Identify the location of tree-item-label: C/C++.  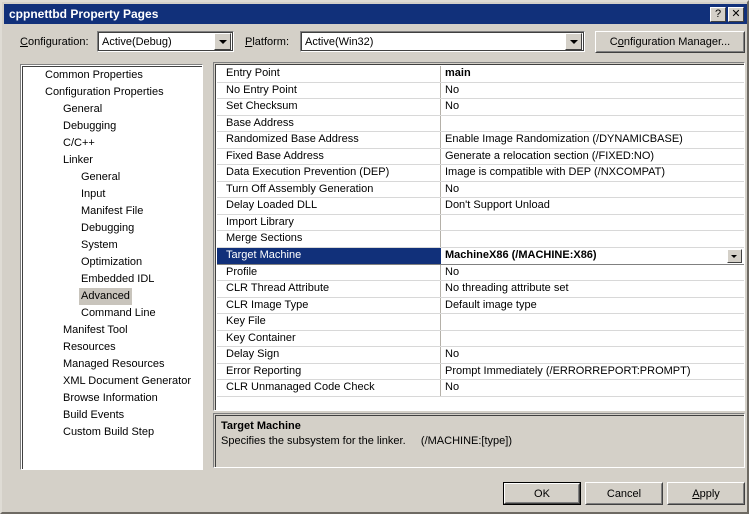
(79, 143).